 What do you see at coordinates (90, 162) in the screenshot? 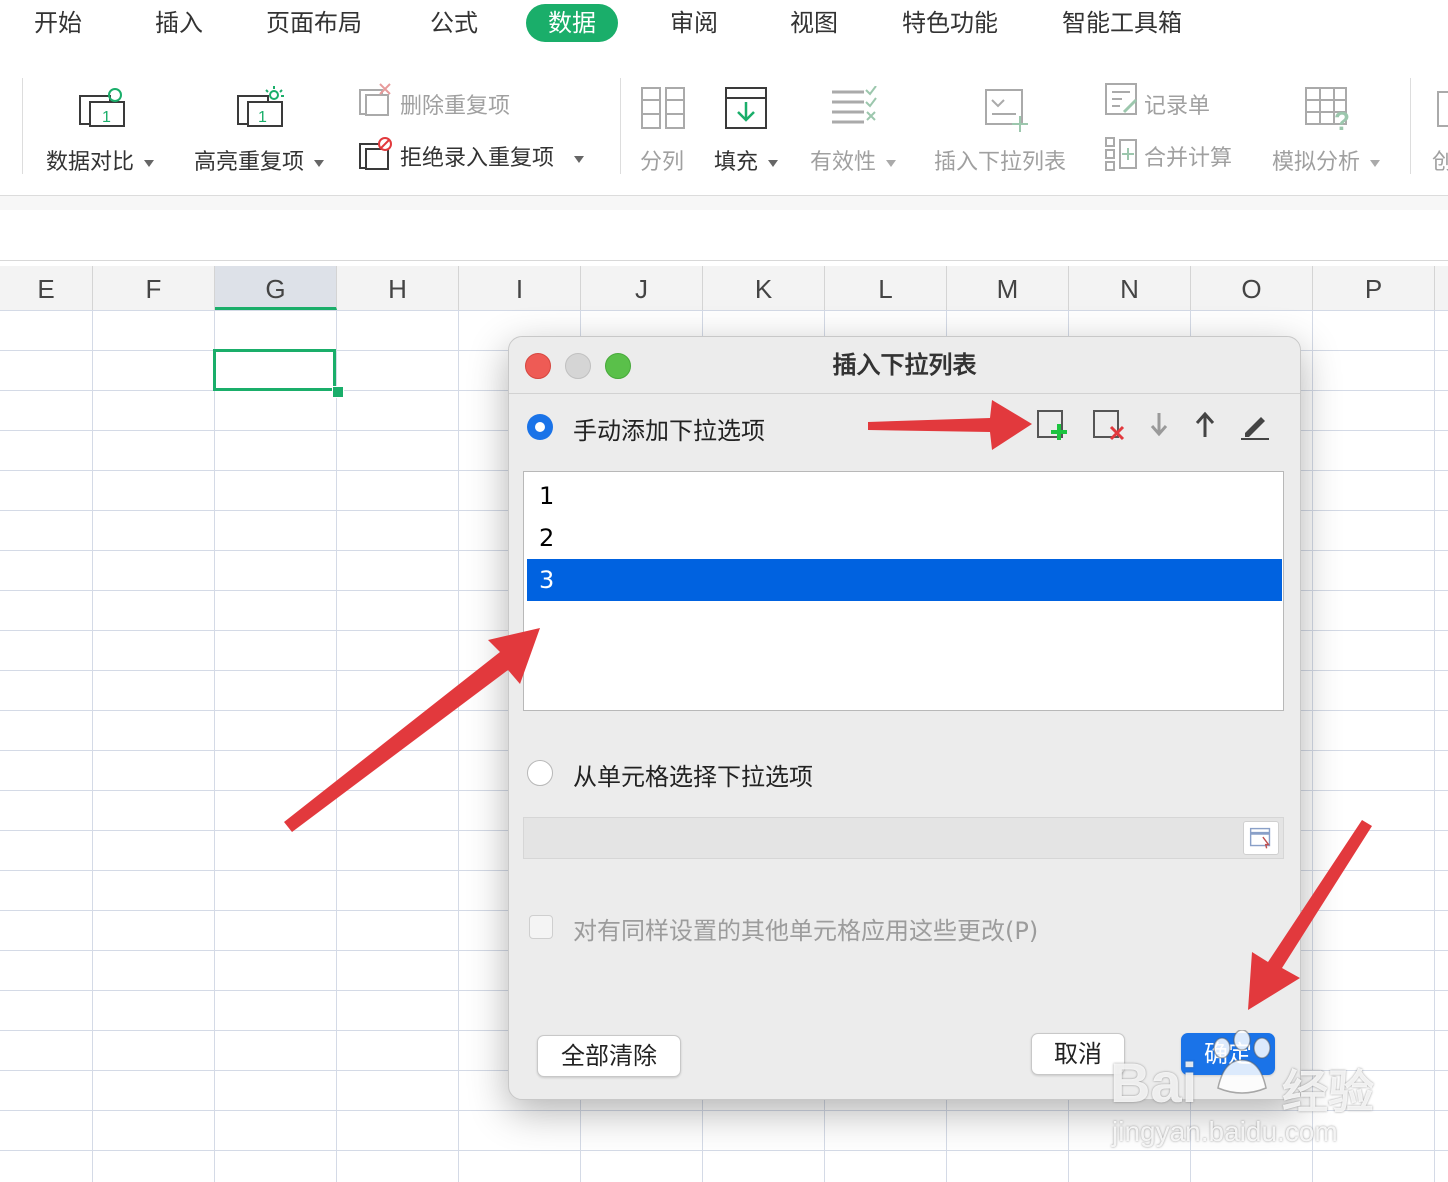
I see `data-compare-label: 数据对比` at bounding box center [90, 162].